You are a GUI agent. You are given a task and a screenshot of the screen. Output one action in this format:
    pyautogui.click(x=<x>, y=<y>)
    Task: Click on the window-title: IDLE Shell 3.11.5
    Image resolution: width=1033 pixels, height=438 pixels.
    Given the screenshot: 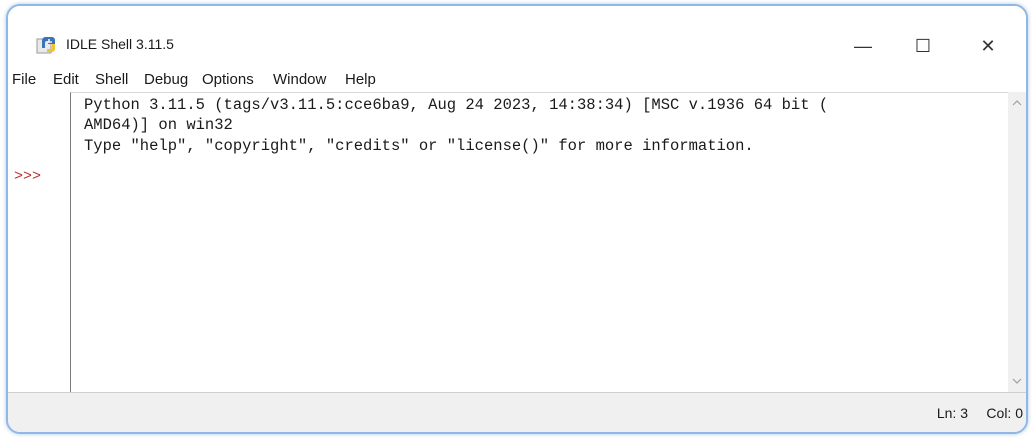 What is the action you would take?
    pyautogui.click(x=120, y=44)
    